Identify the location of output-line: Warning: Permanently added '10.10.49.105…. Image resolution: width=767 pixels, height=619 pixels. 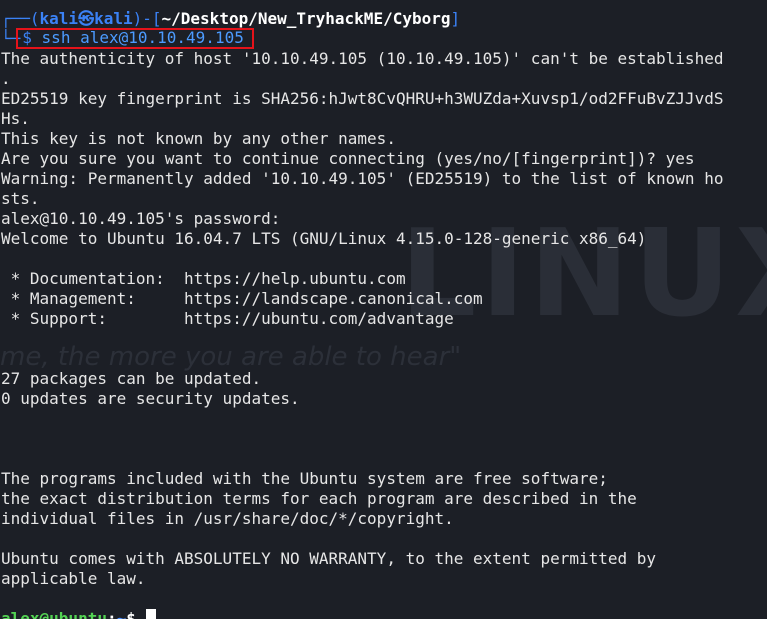
(362, 178).